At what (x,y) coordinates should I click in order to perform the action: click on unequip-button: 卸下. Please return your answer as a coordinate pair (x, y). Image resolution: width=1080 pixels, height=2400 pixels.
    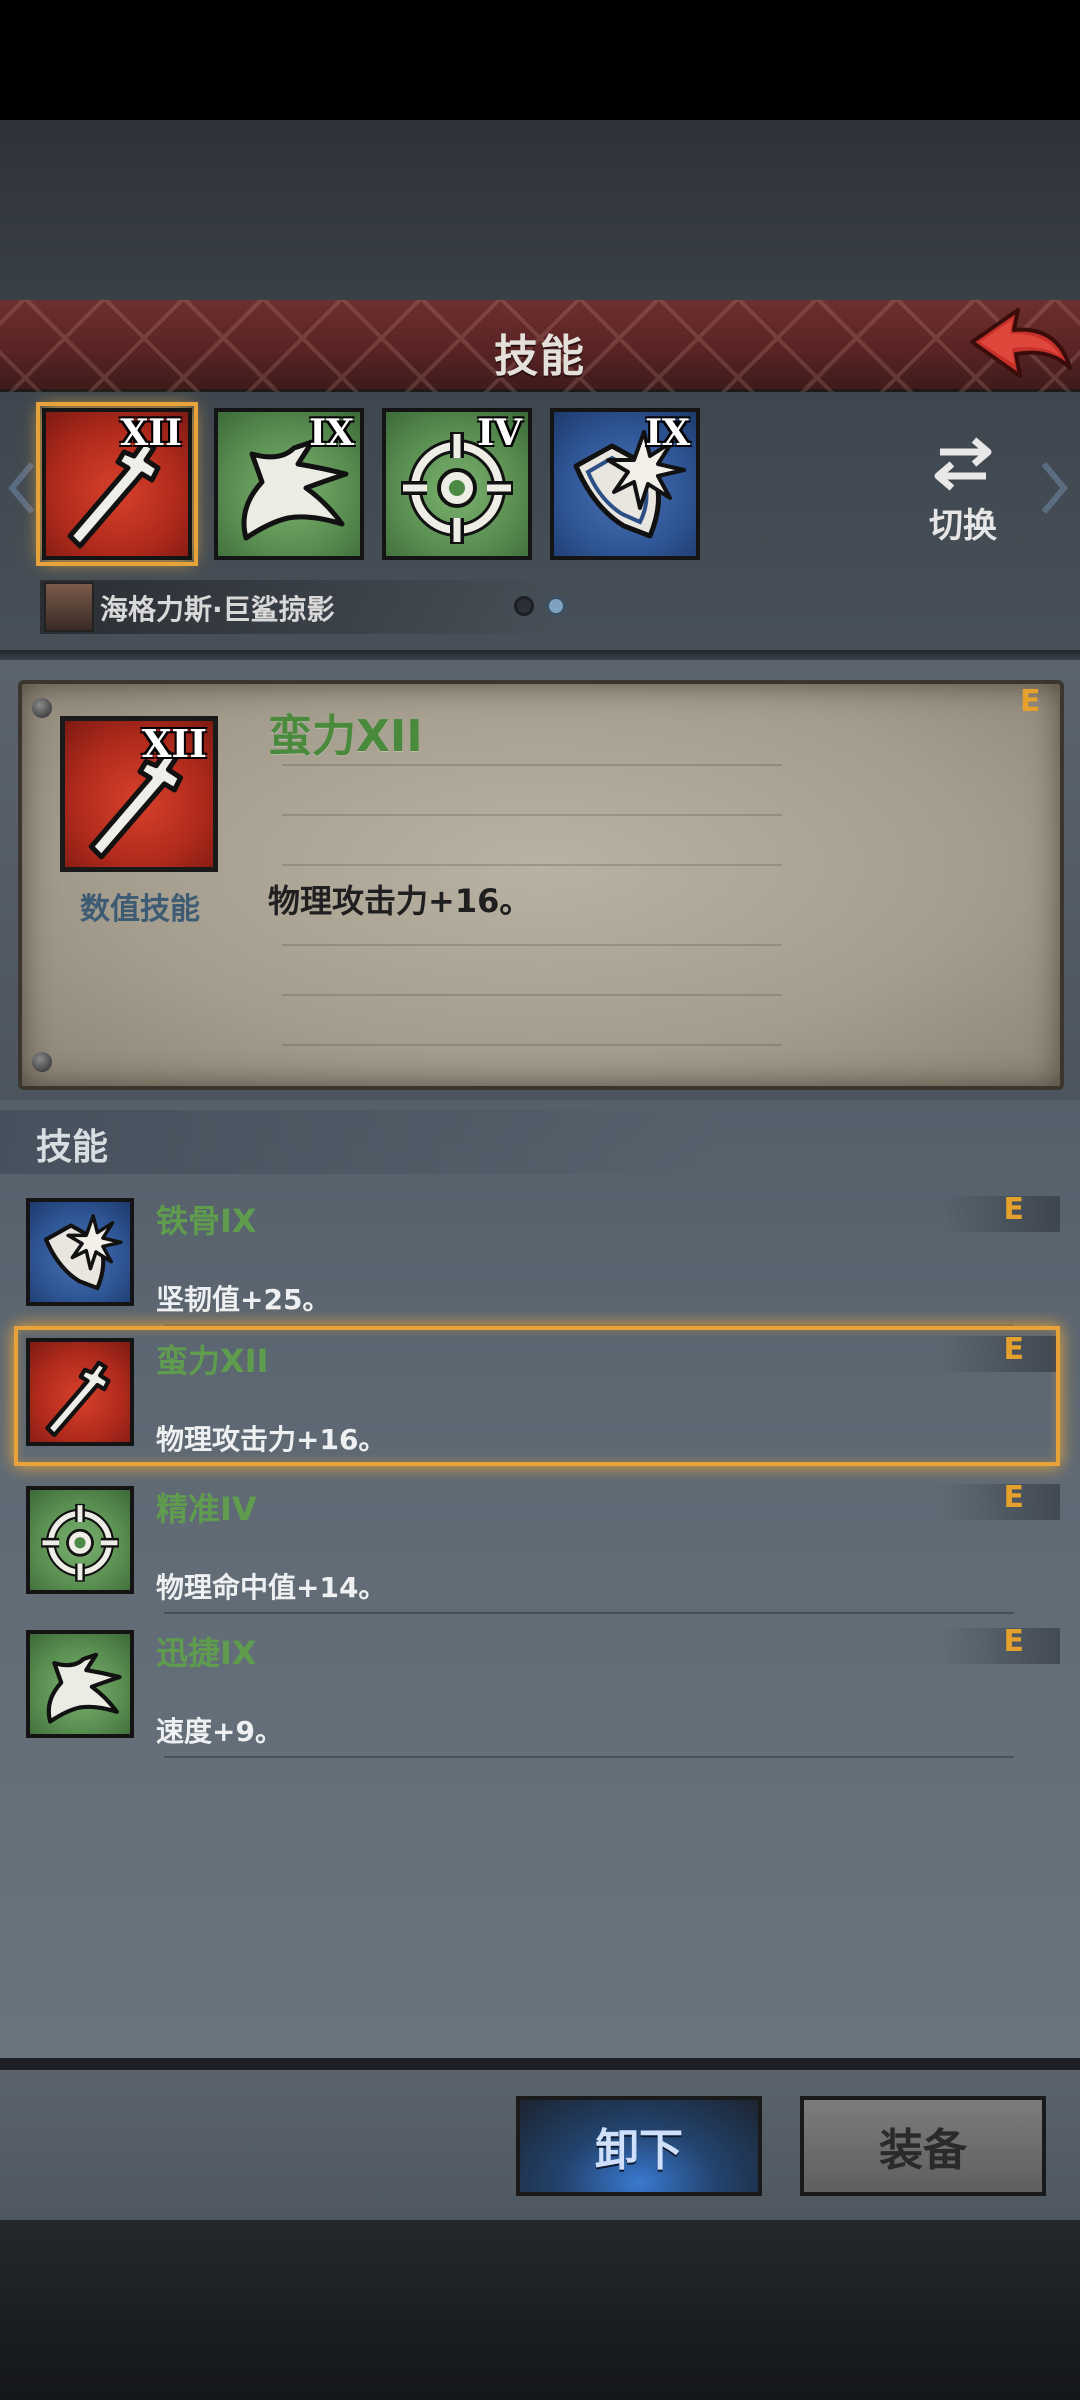
    Looking at the image, I should click on (639, 2146).